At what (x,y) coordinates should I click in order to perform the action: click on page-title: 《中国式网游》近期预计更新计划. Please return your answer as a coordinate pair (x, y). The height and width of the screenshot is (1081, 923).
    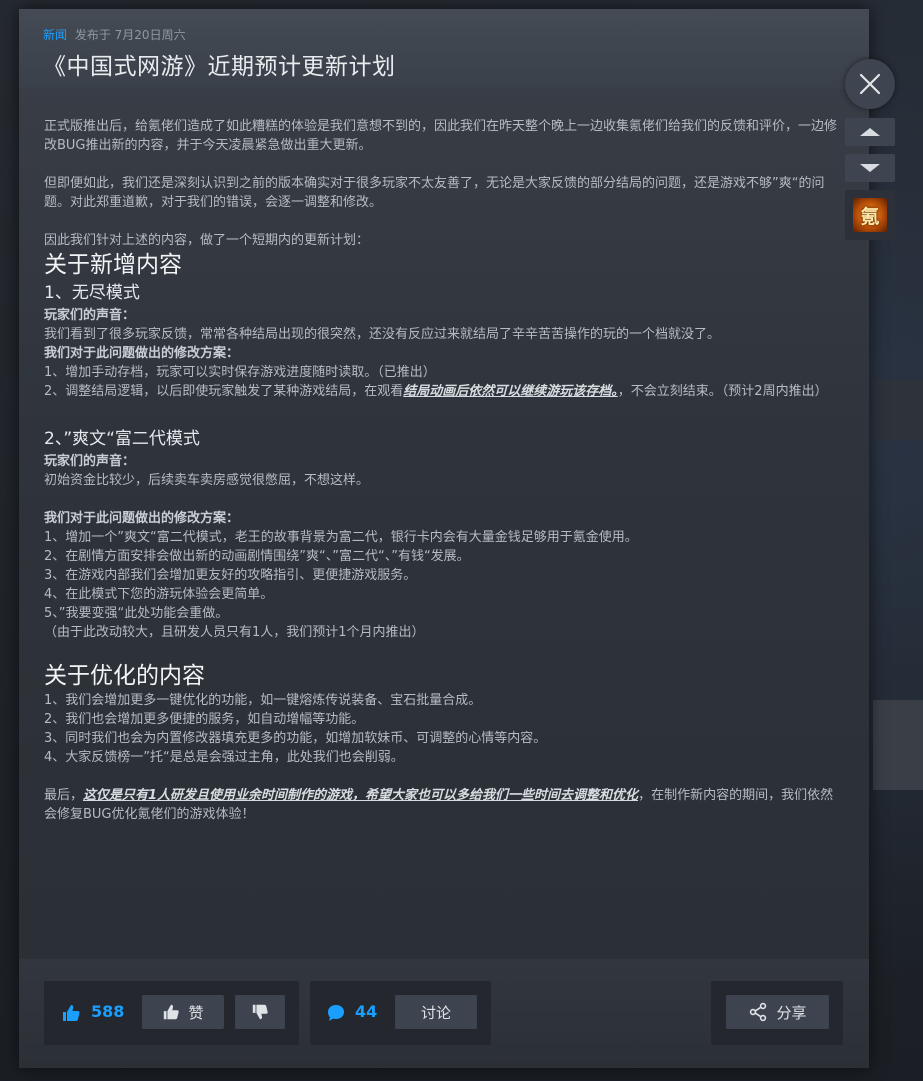
    Looking at the image, I should click on (219, 67).